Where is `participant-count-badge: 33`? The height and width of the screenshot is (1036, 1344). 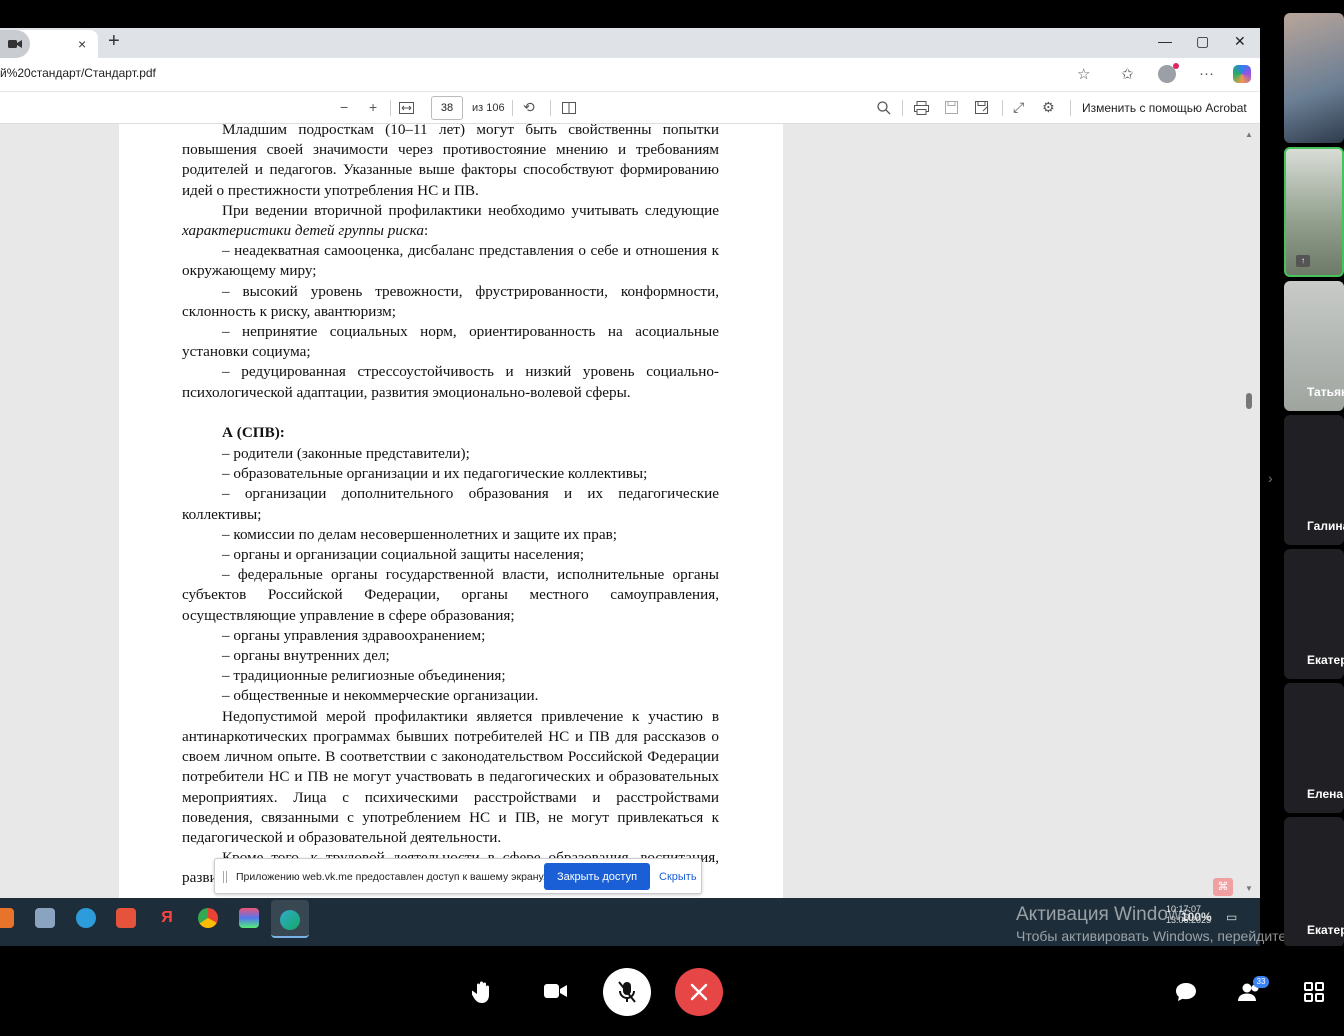
participant-count-badge: 33 is located at coordinates (1261, 982).